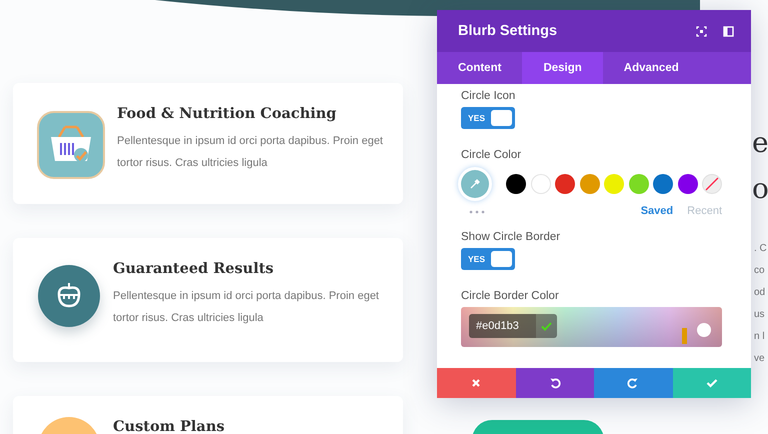  What do you see at coordinates (476, 383) in the screenshot?
I see `close-icon` at bounding box center [476, 383].